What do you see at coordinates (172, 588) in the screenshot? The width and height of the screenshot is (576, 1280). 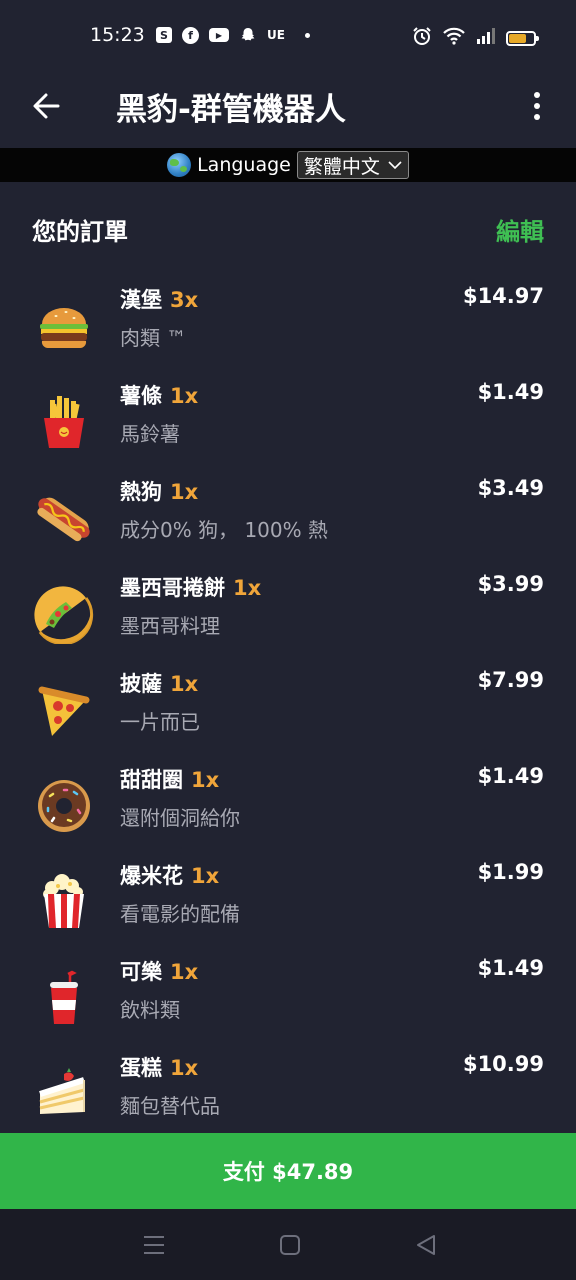 I see `item-title: 墨西哥捲餅` at bounding box center [172, 588].